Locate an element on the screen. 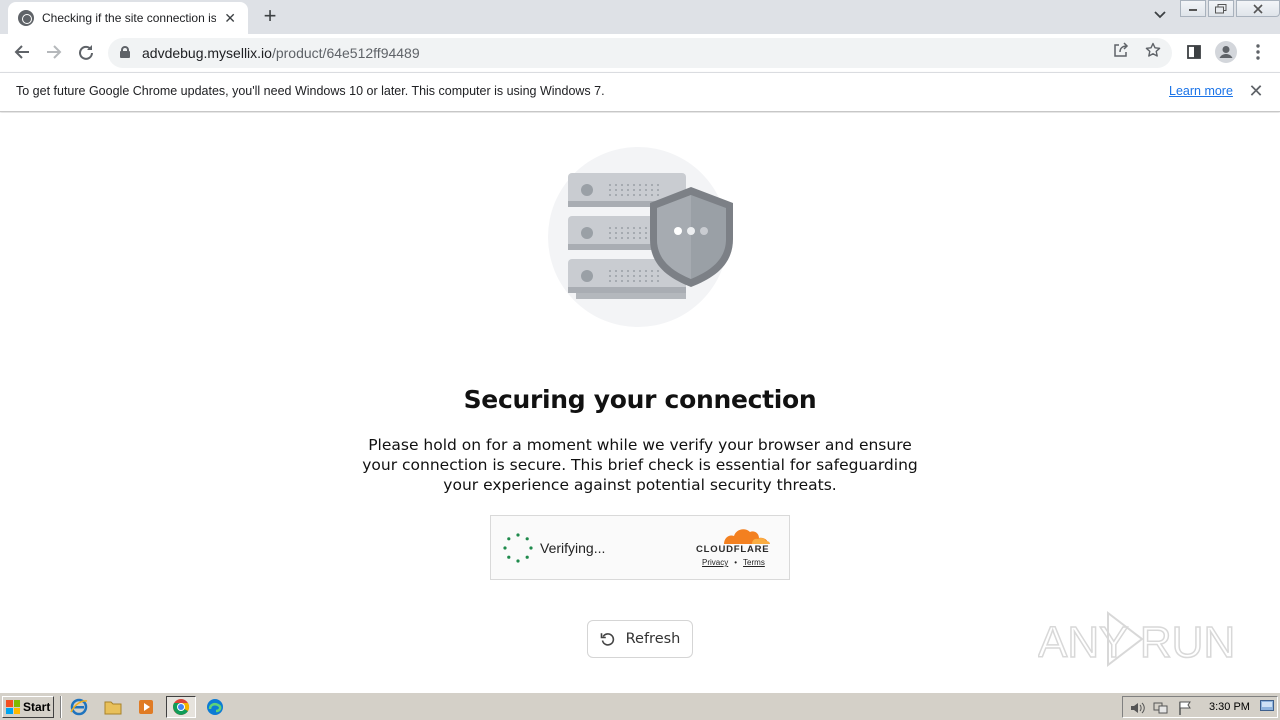 The height and width of the screenshot is (720, 1280). anyrun-watermark: ANY RUN is located at coordinates (1137, 639).